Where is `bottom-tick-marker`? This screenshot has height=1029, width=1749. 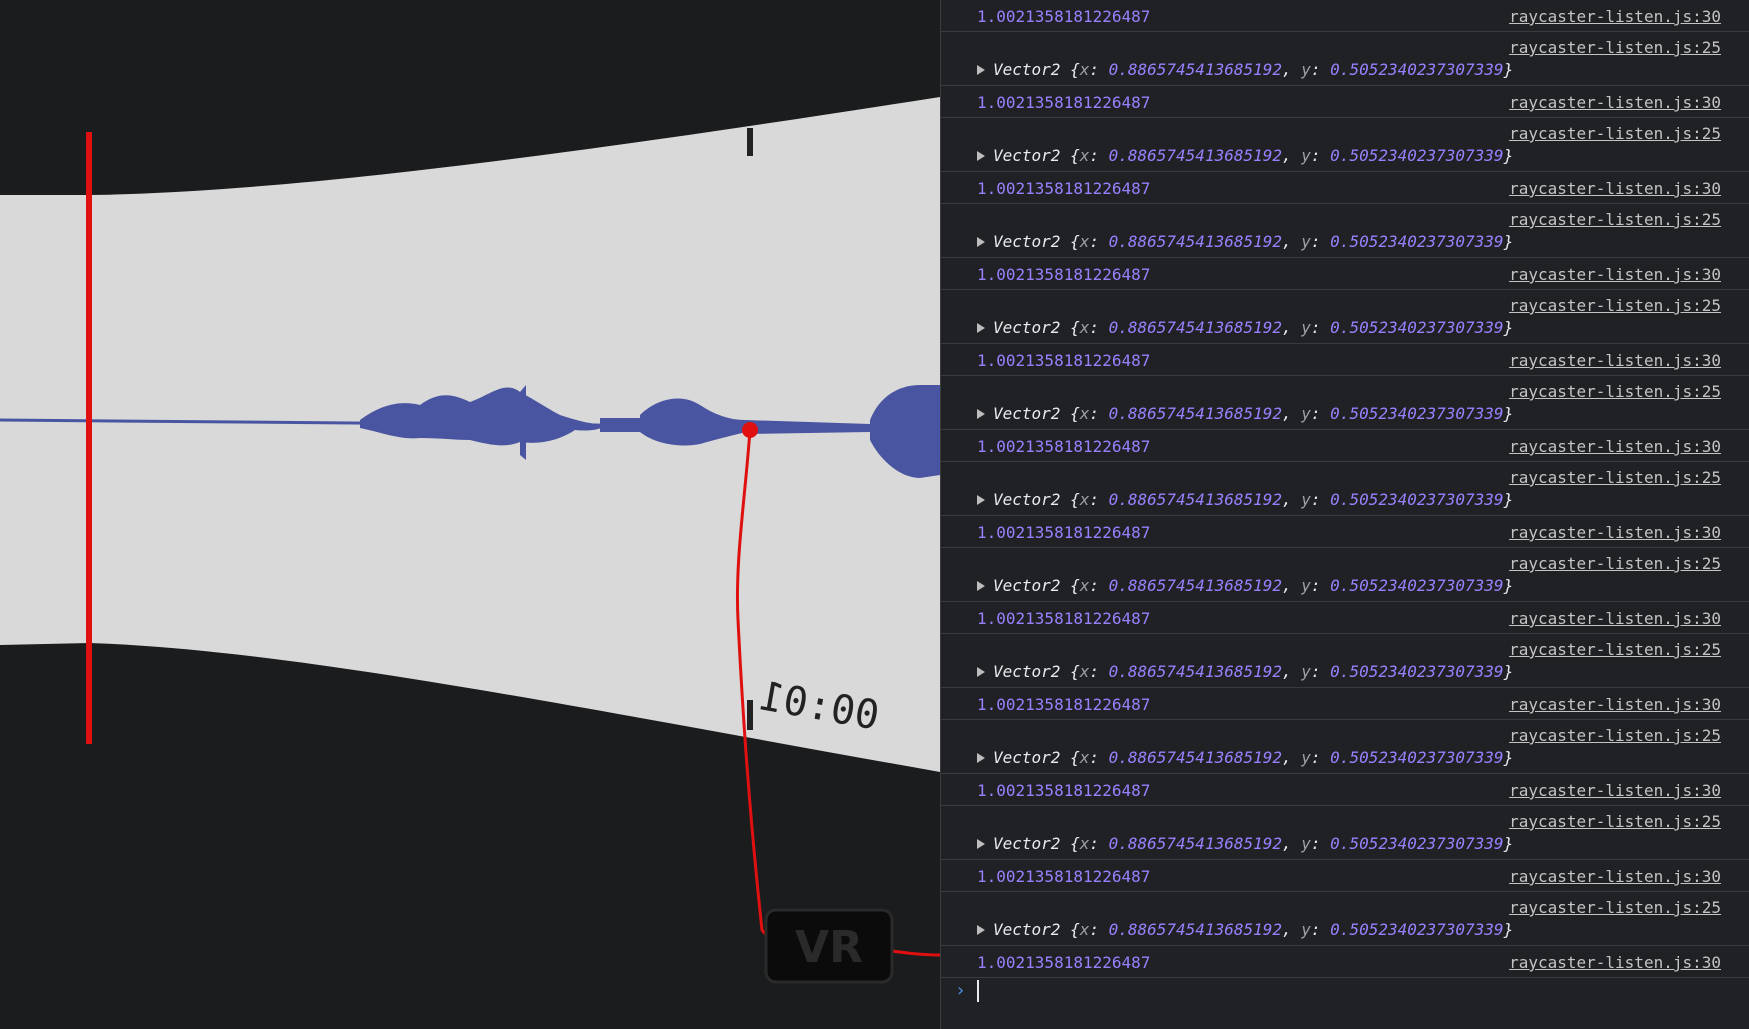 bottom-tick-marker is located at coordinates (750, 715).